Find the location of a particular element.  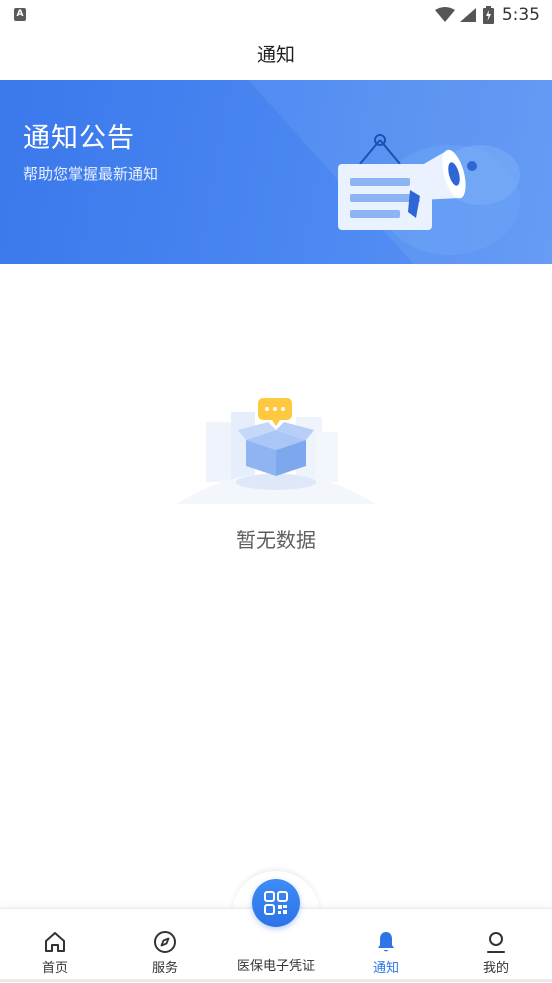

wifi-icon is located at coordinates (444, 14).